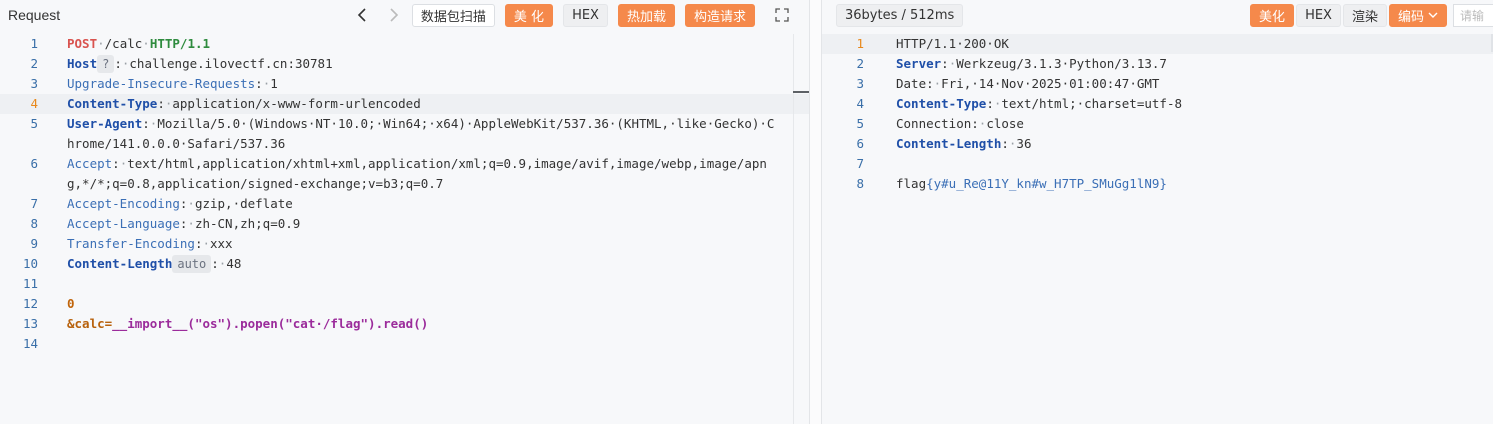 This screenshot has height=424, width=1493. I want to click on code-line: 2 Server:·Werkzeug/3.1.3·Python/3.13.7, so click(1157, 64).